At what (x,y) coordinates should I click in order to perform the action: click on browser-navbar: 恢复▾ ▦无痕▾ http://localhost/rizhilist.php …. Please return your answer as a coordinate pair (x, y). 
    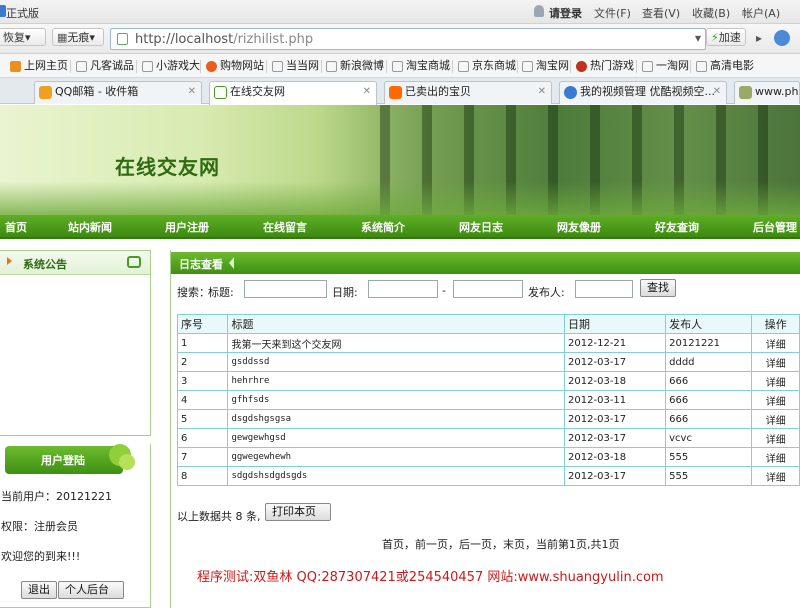
    Looking at the image, I should click on (400, 39).